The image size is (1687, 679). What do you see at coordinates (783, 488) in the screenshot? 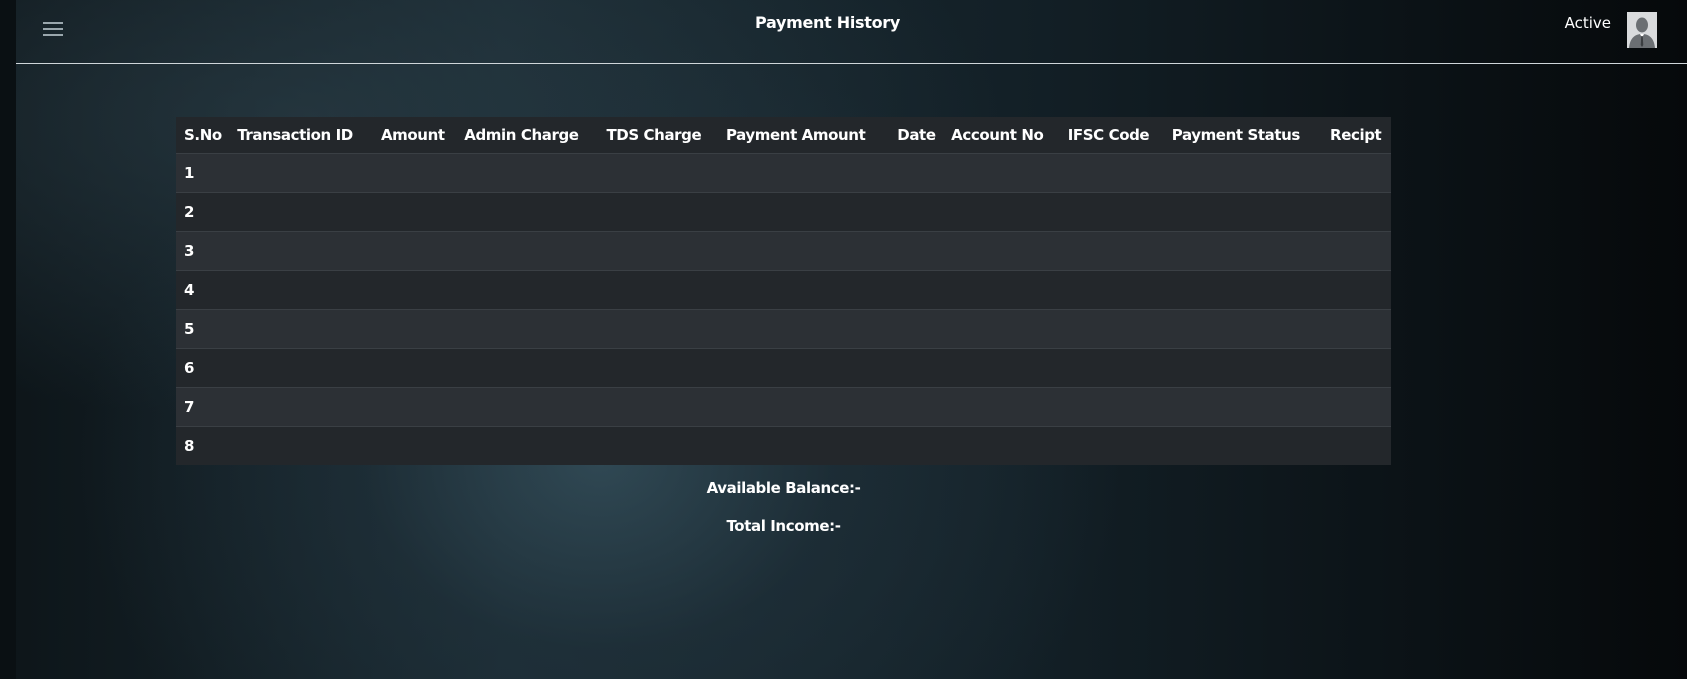
I see `available-balance-label: Available Balance:-` at bounding box center [783, 488].